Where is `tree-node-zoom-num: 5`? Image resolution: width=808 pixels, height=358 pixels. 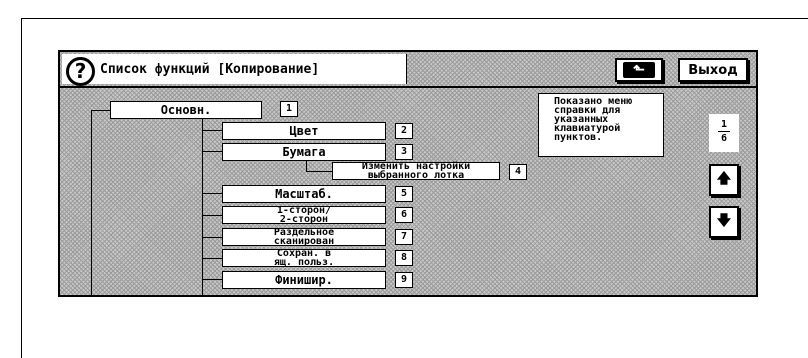 tree-node-zoom-num: 5 is located at coordinates (404, 194).